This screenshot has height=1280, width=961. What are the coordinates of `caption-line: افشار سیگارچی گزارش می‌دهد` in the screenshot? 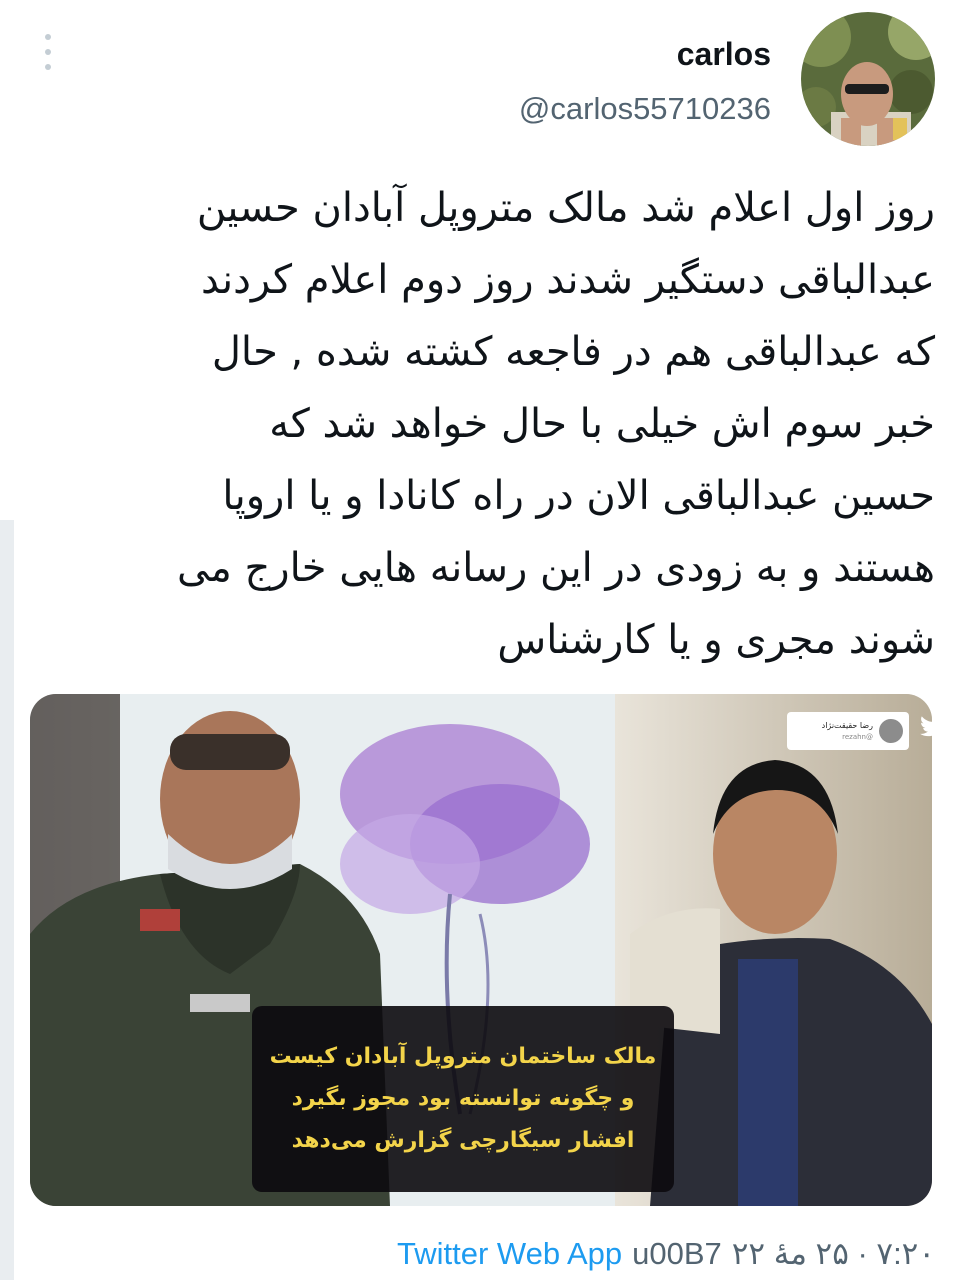 It's located at (463, 1140).